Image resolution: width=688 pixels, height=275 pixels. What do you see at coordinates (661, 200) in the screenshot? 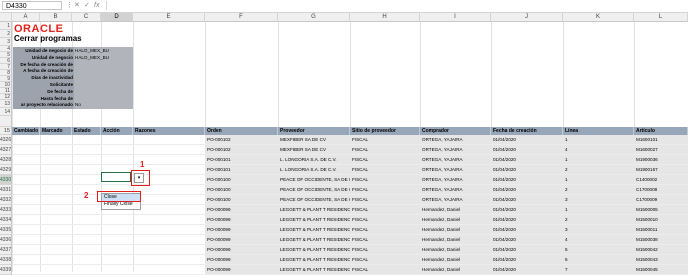
I see `table-cell: C1700009` at bounding box center [661, 200].